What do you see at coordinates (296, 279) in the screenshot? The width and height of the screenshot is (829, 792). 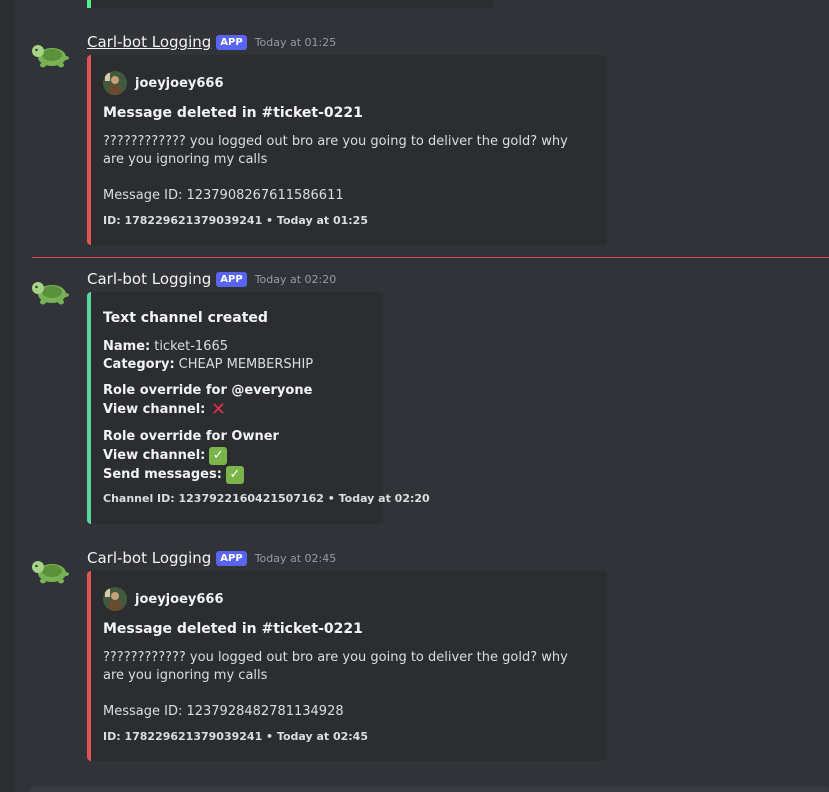 I see `message-timestamp: Today at 02:20` at bounding box center [296, 279].